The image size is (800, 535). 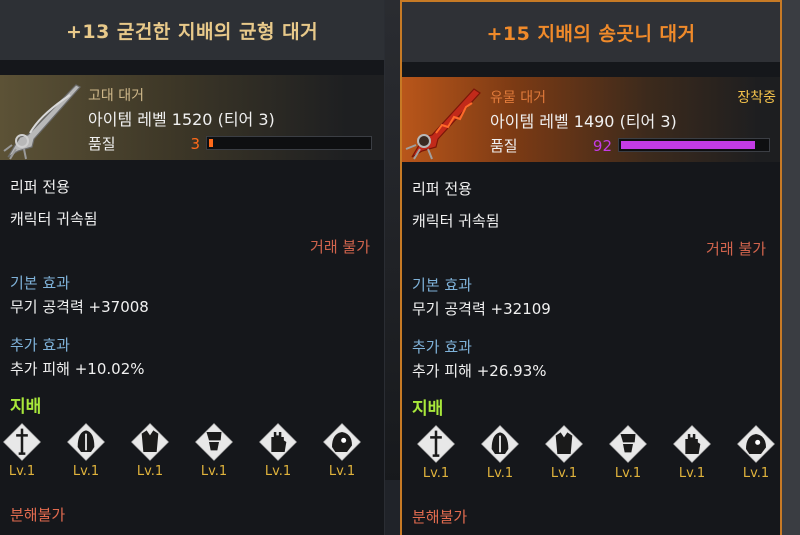 I want to click on item-title: +15 지배의 송곳니 대거, so click(x=591, y=32).